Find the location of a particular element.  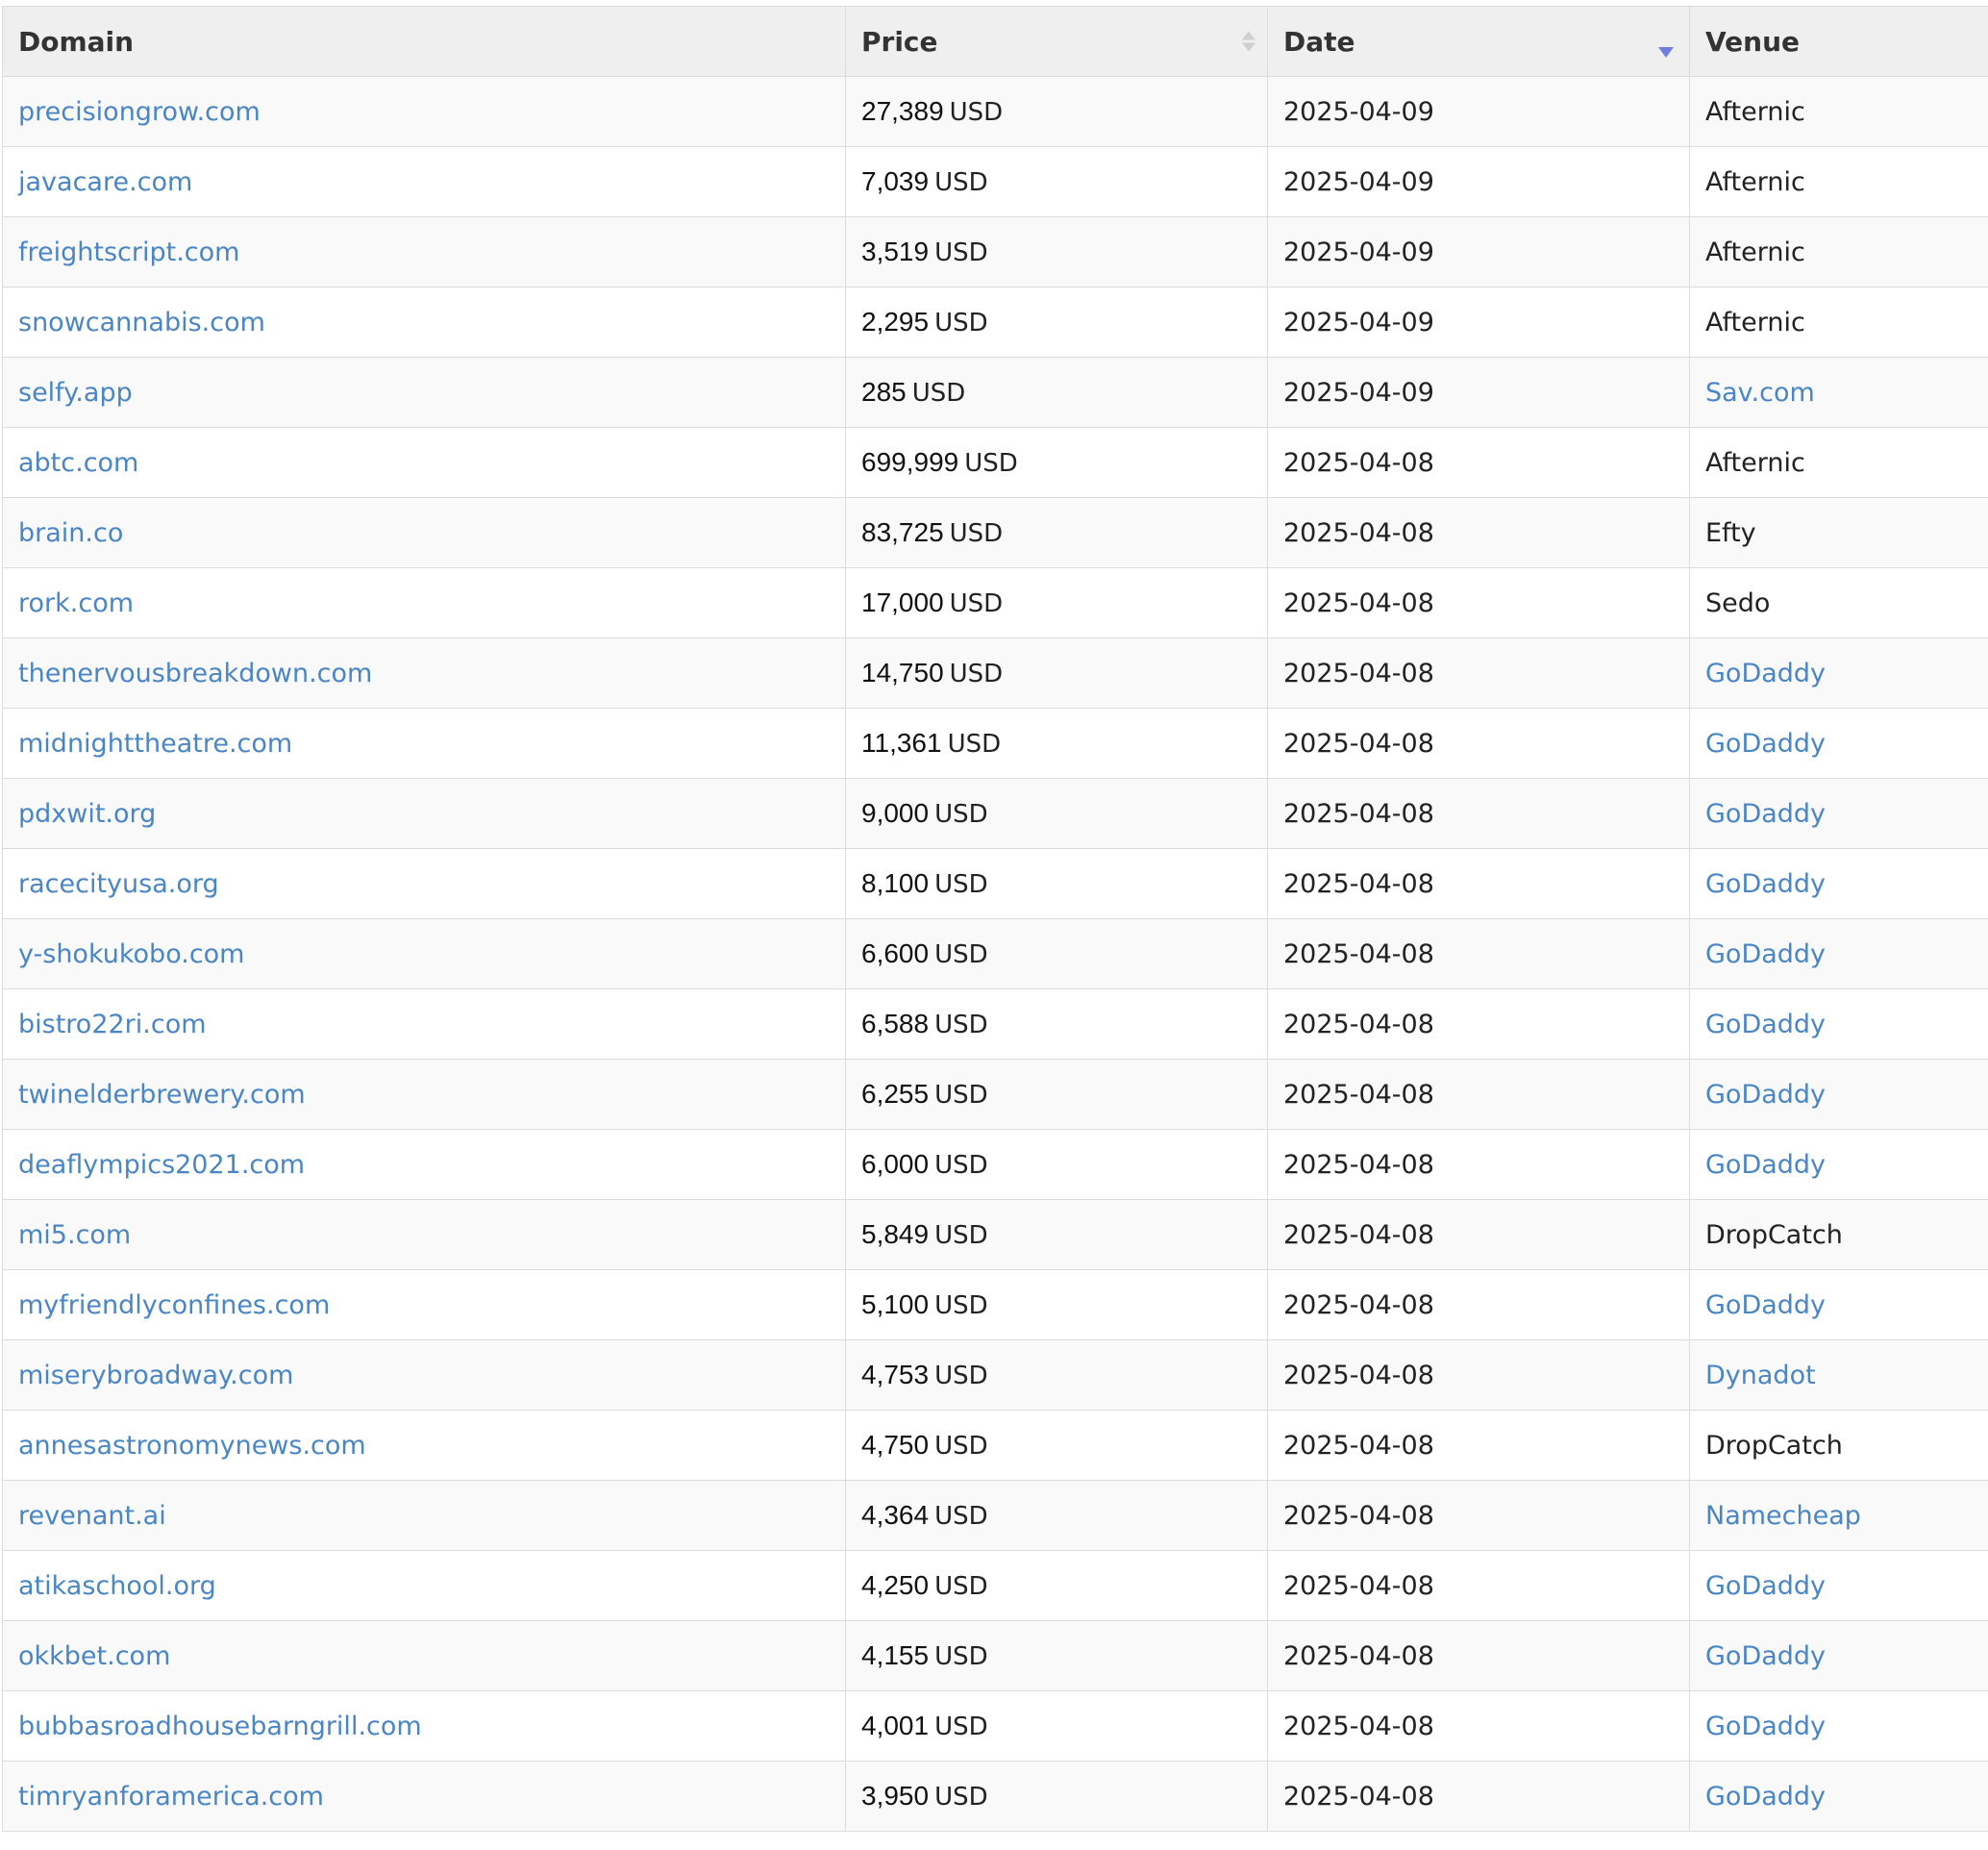

domain-cell: midnighttheatre.com is located at coordinates (424, 743).